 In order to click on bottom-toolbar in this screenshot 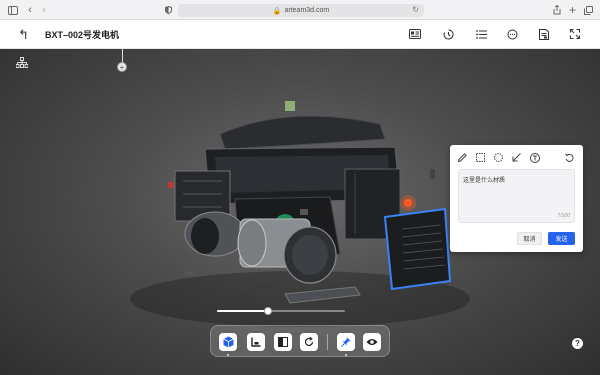, I will do `click(300, 341)`.